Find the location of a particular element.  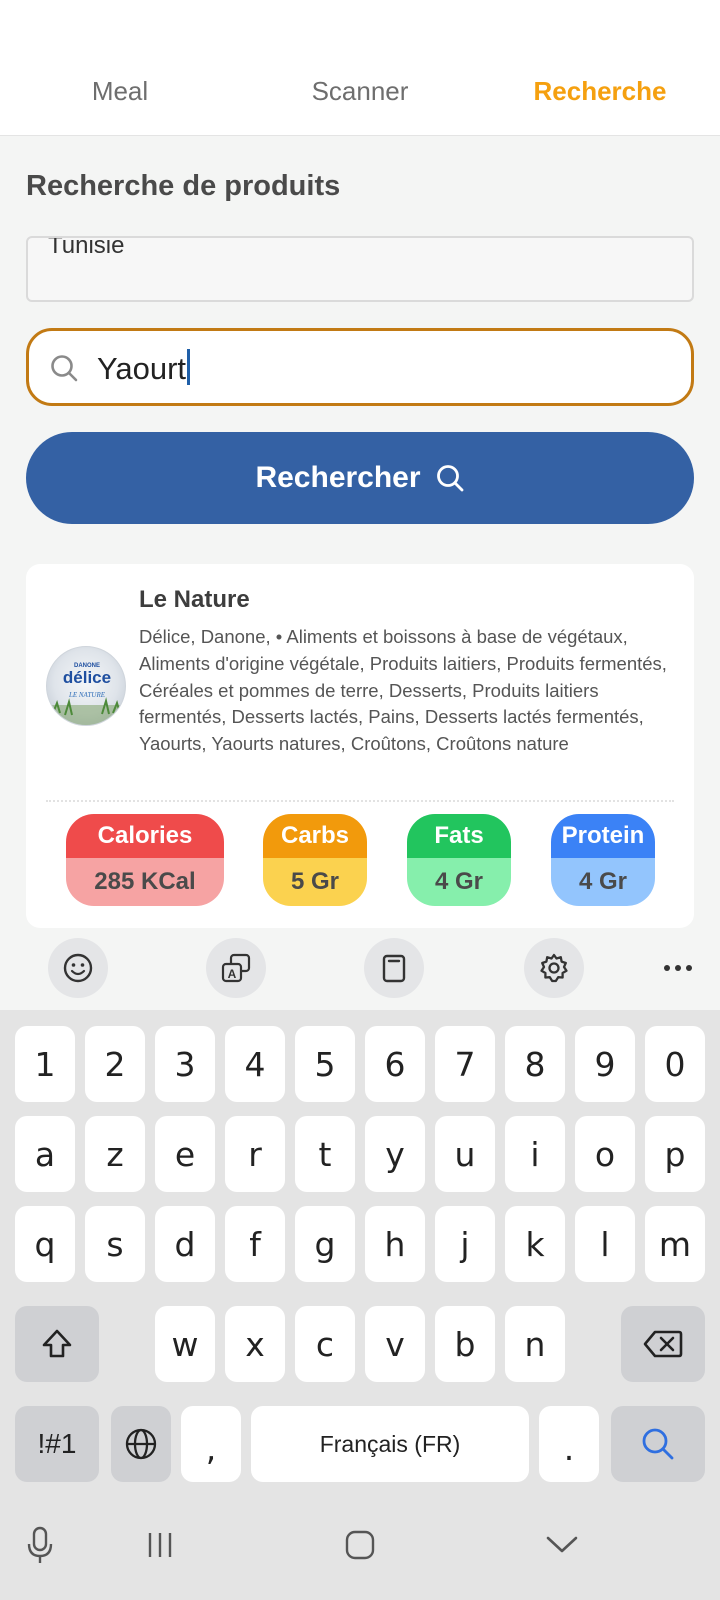

product-name: Le Nature is located at coordinates (194, 599).